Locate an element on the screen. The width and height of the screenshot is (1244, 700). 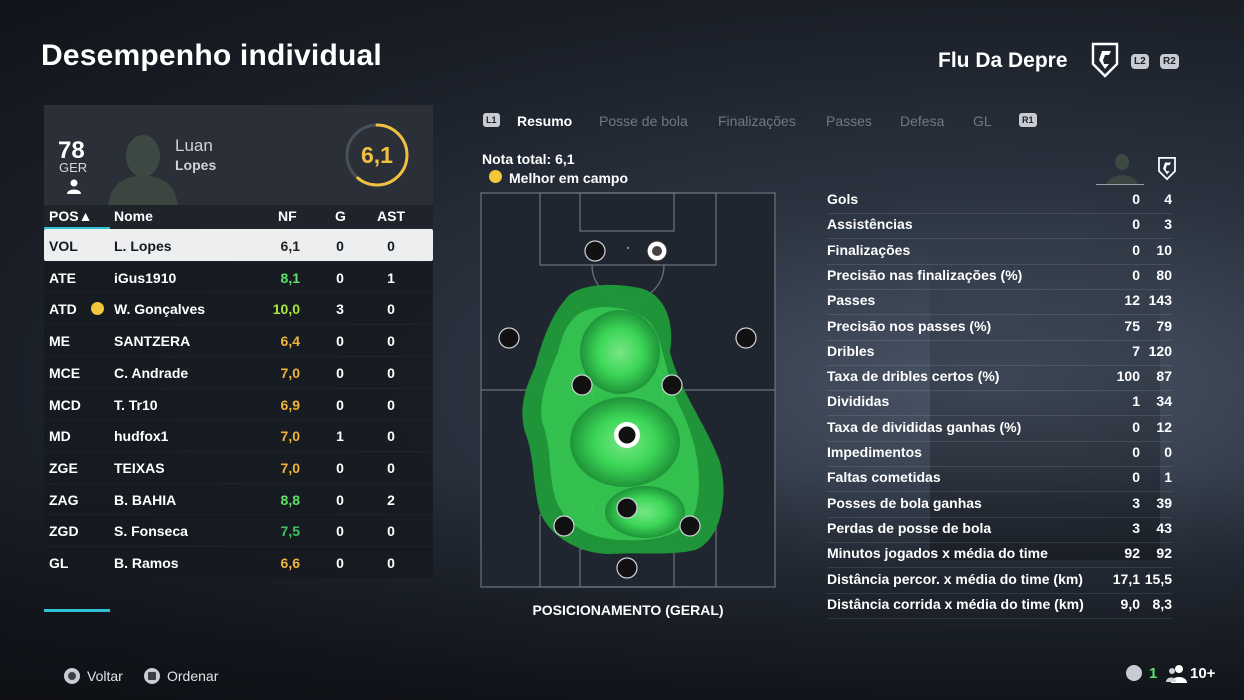
header-nf: NF is located at coordinates (287, 216).